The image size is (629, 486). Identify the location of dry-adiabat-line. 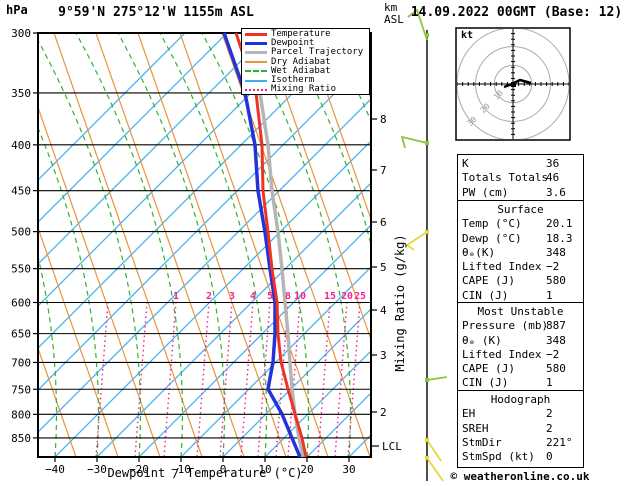
(99, 281).